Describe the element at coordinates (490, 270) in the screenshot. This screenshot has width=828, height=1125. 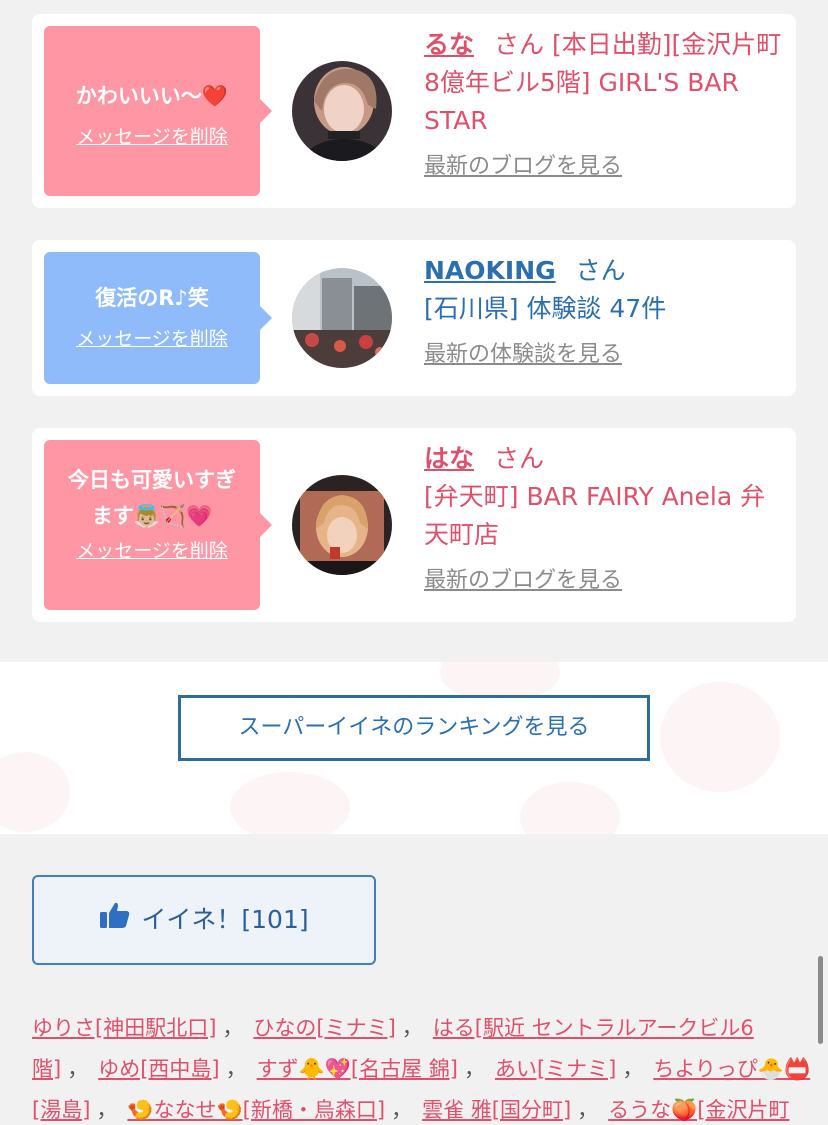
I see `user-name-link: NAOKING` at that location.